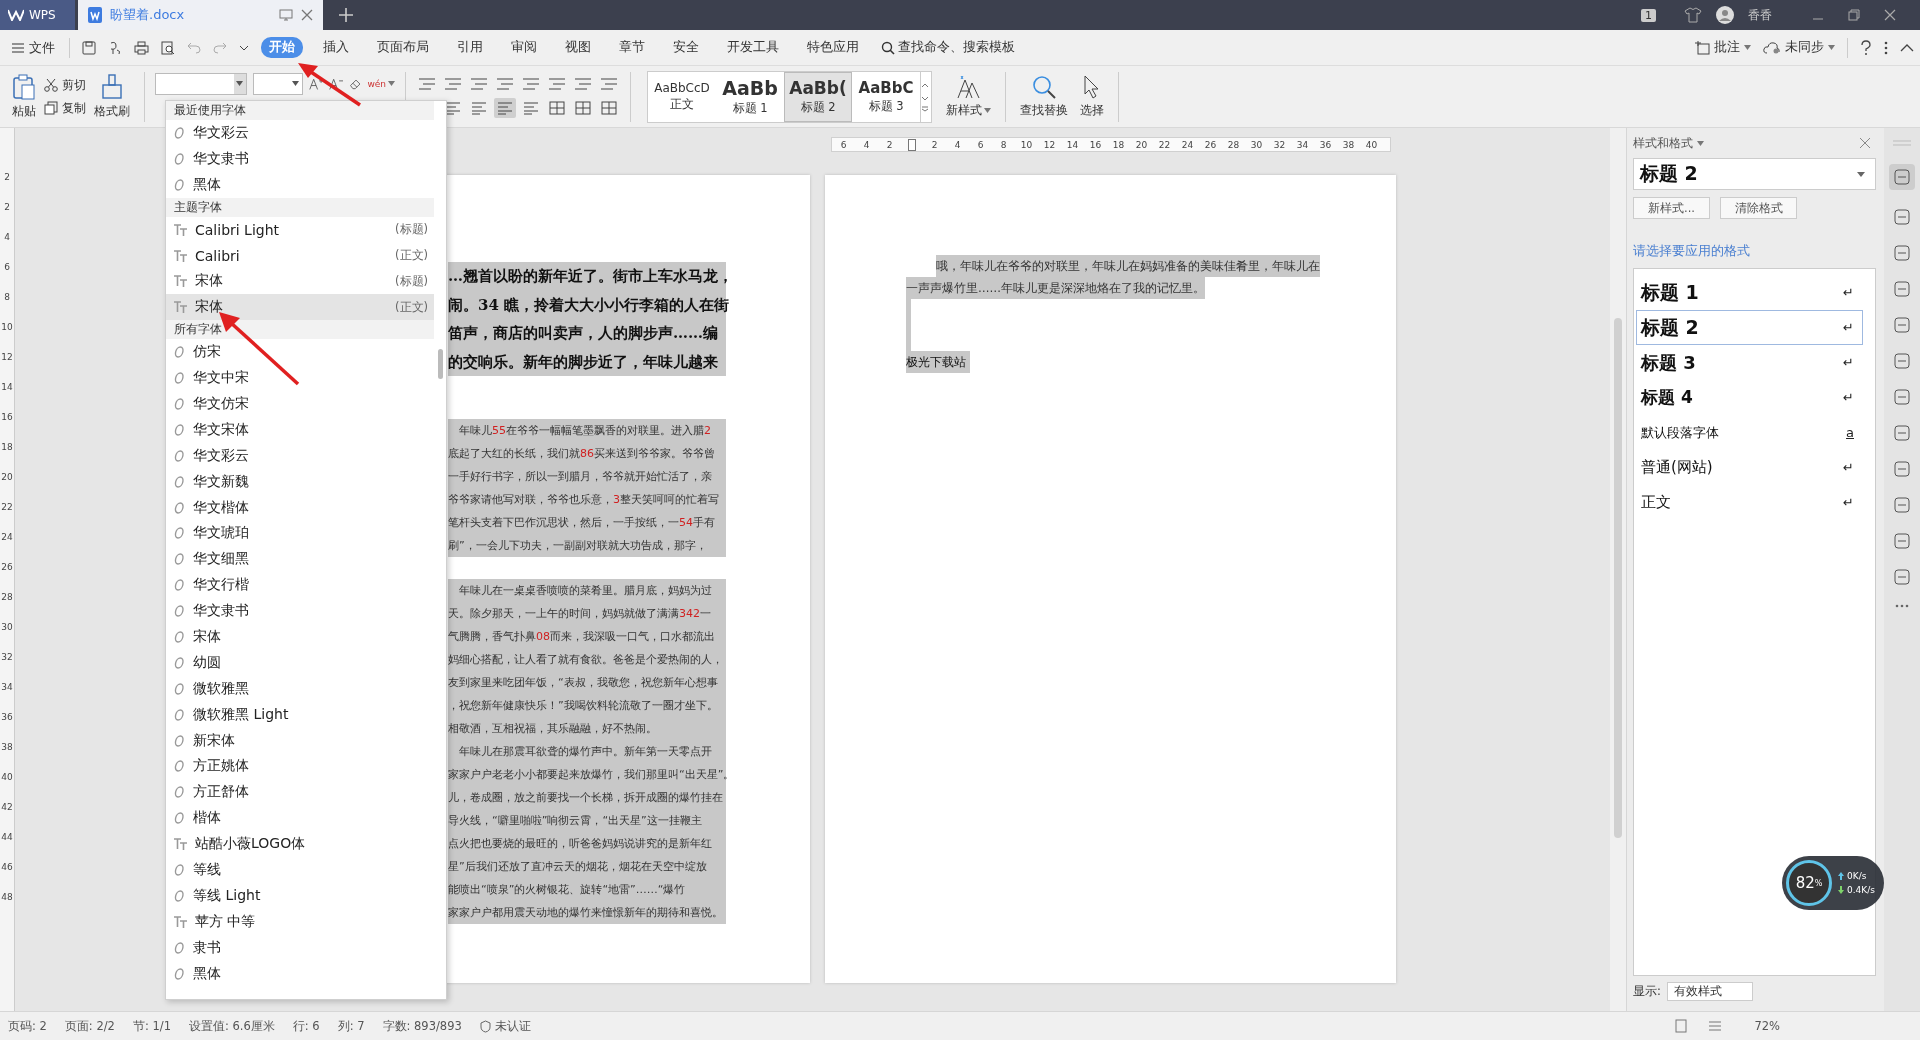 This screenshot has height=1040, width=1920. Describe the element at coordinates (1749, 432) in the screenshot. I see `style-item: 默认段落字体 a` at that location.